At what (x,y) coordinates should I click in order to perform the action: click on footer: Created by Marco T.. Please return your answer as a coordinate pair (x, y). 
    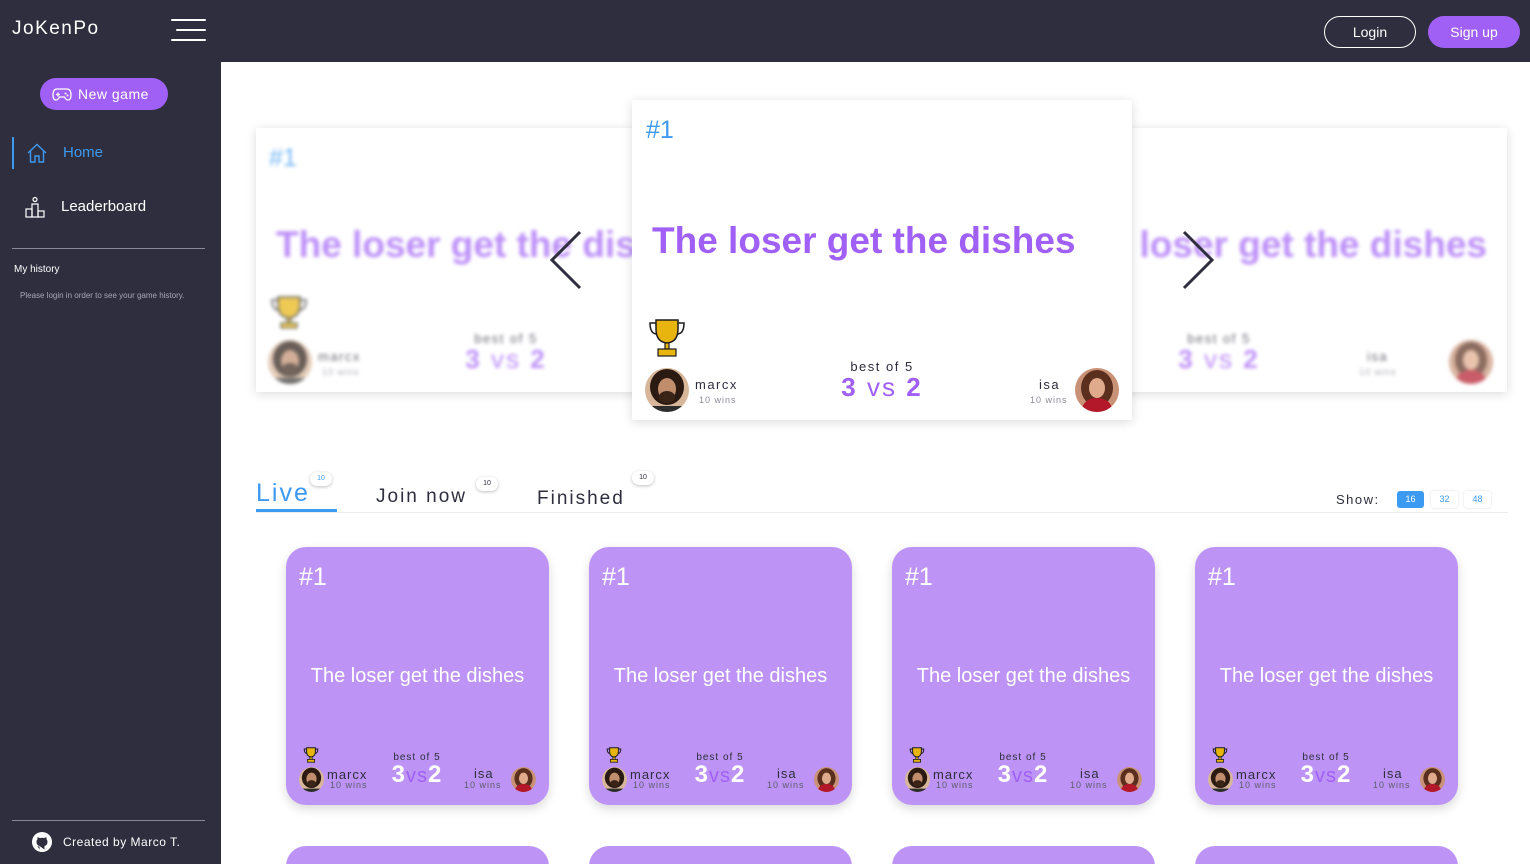
    Looking at the image, I should click on (122, 843).